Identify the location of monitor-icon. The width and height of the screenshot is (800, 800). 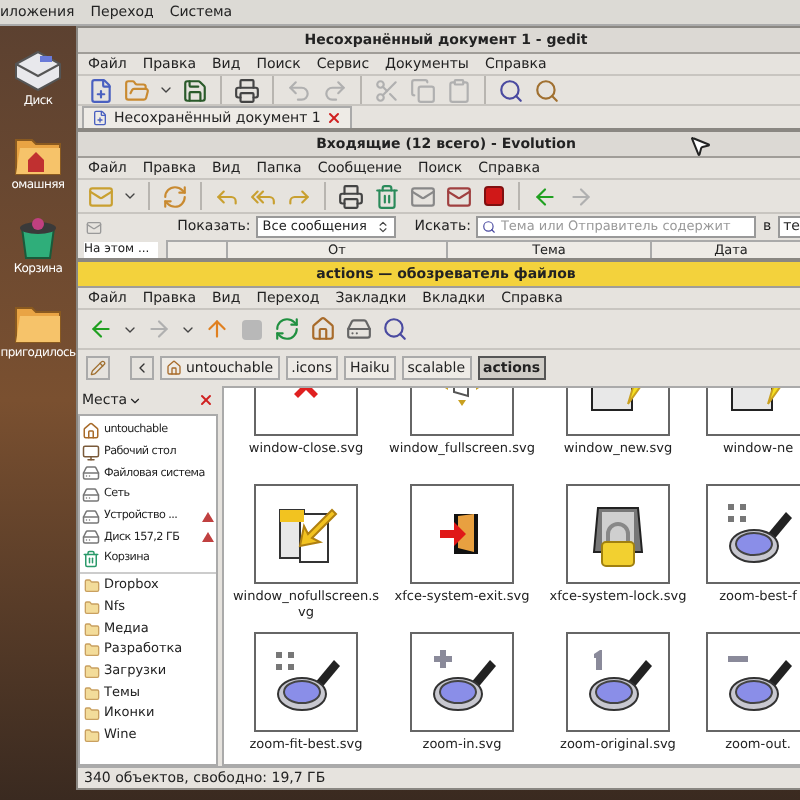
(91, 452).